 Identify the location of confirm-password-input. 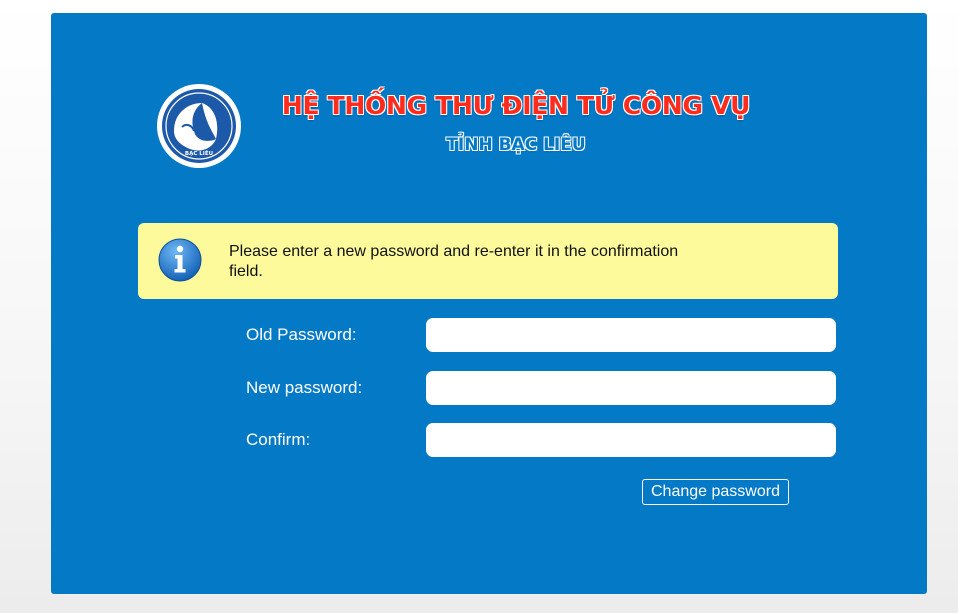
(631, 440).